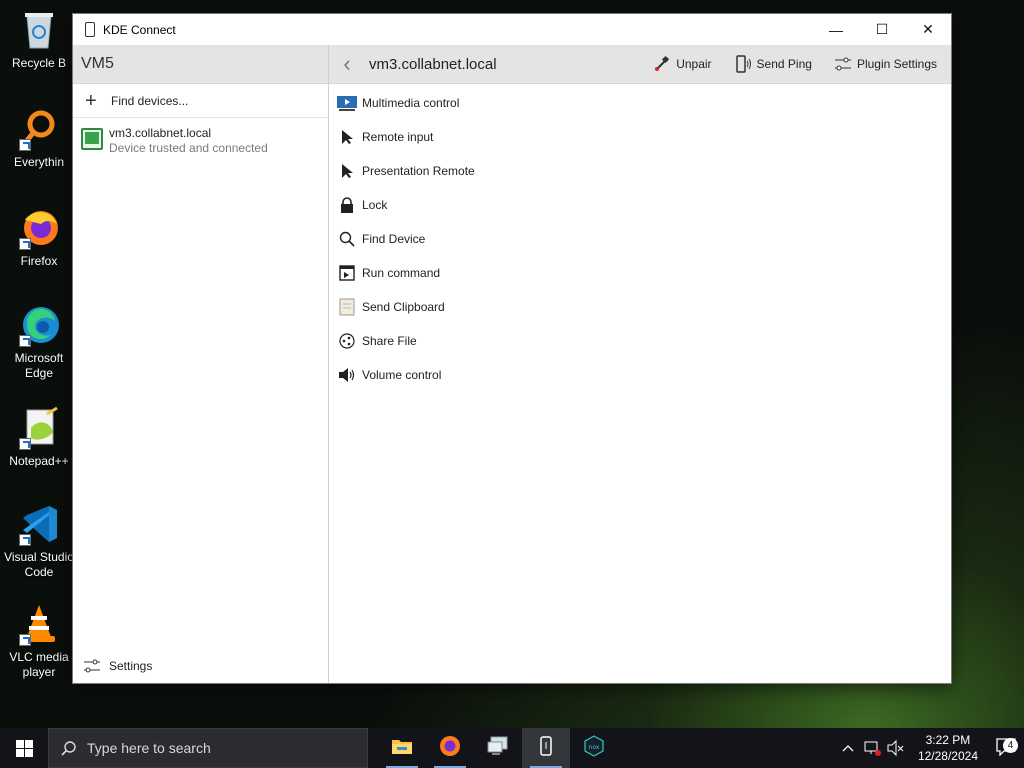  What do you see at coordinates (640, 341) in the screenshot?
I see `plugin-share-file: Share File` at bounding box center [640, 341].